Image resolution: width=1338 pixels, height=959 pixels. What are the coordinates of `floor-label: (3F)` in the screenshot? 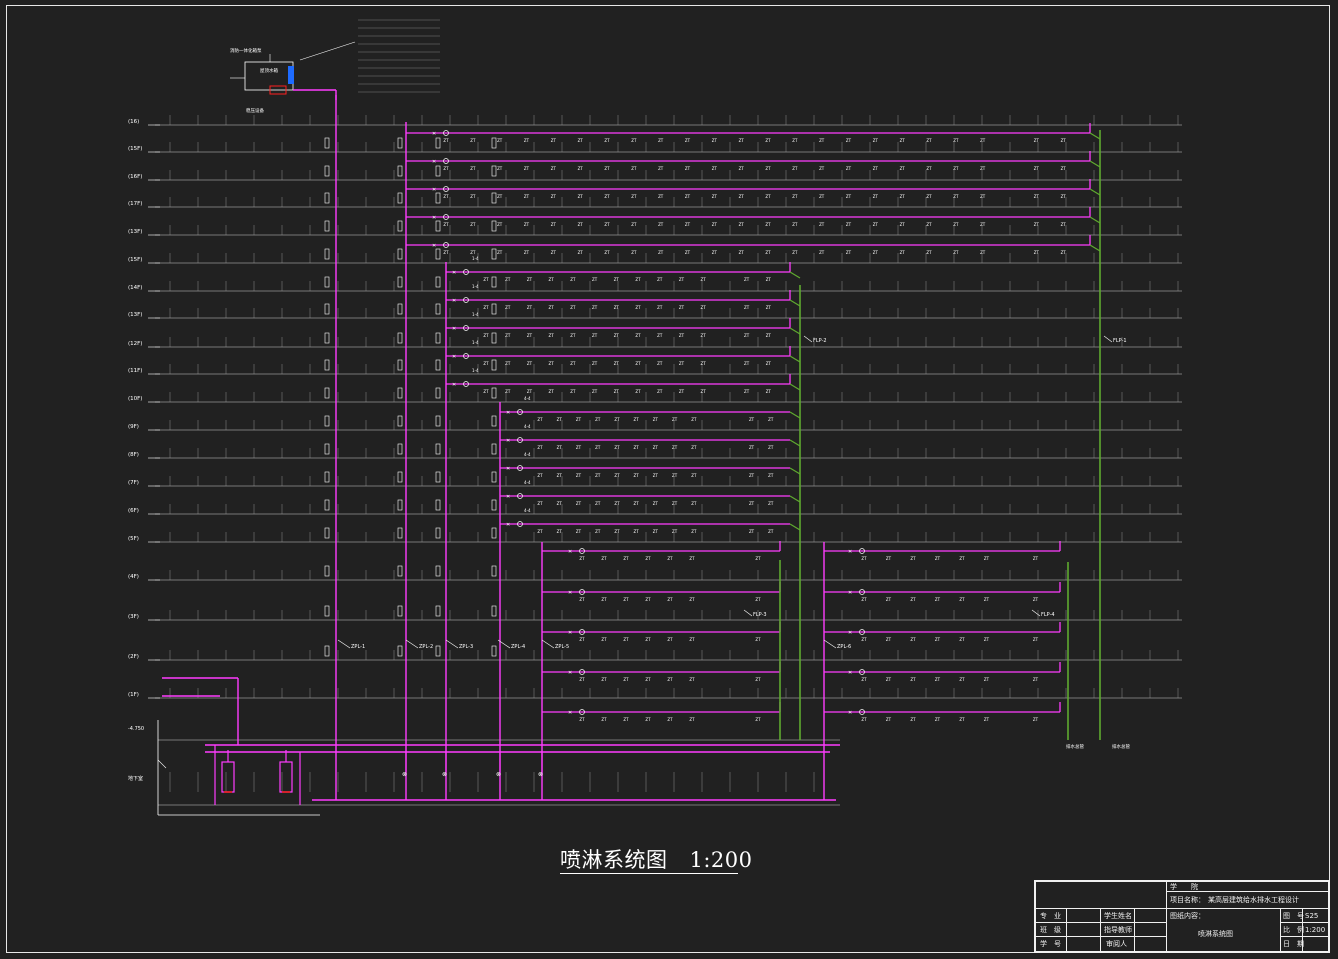 It's located at (133, 617).